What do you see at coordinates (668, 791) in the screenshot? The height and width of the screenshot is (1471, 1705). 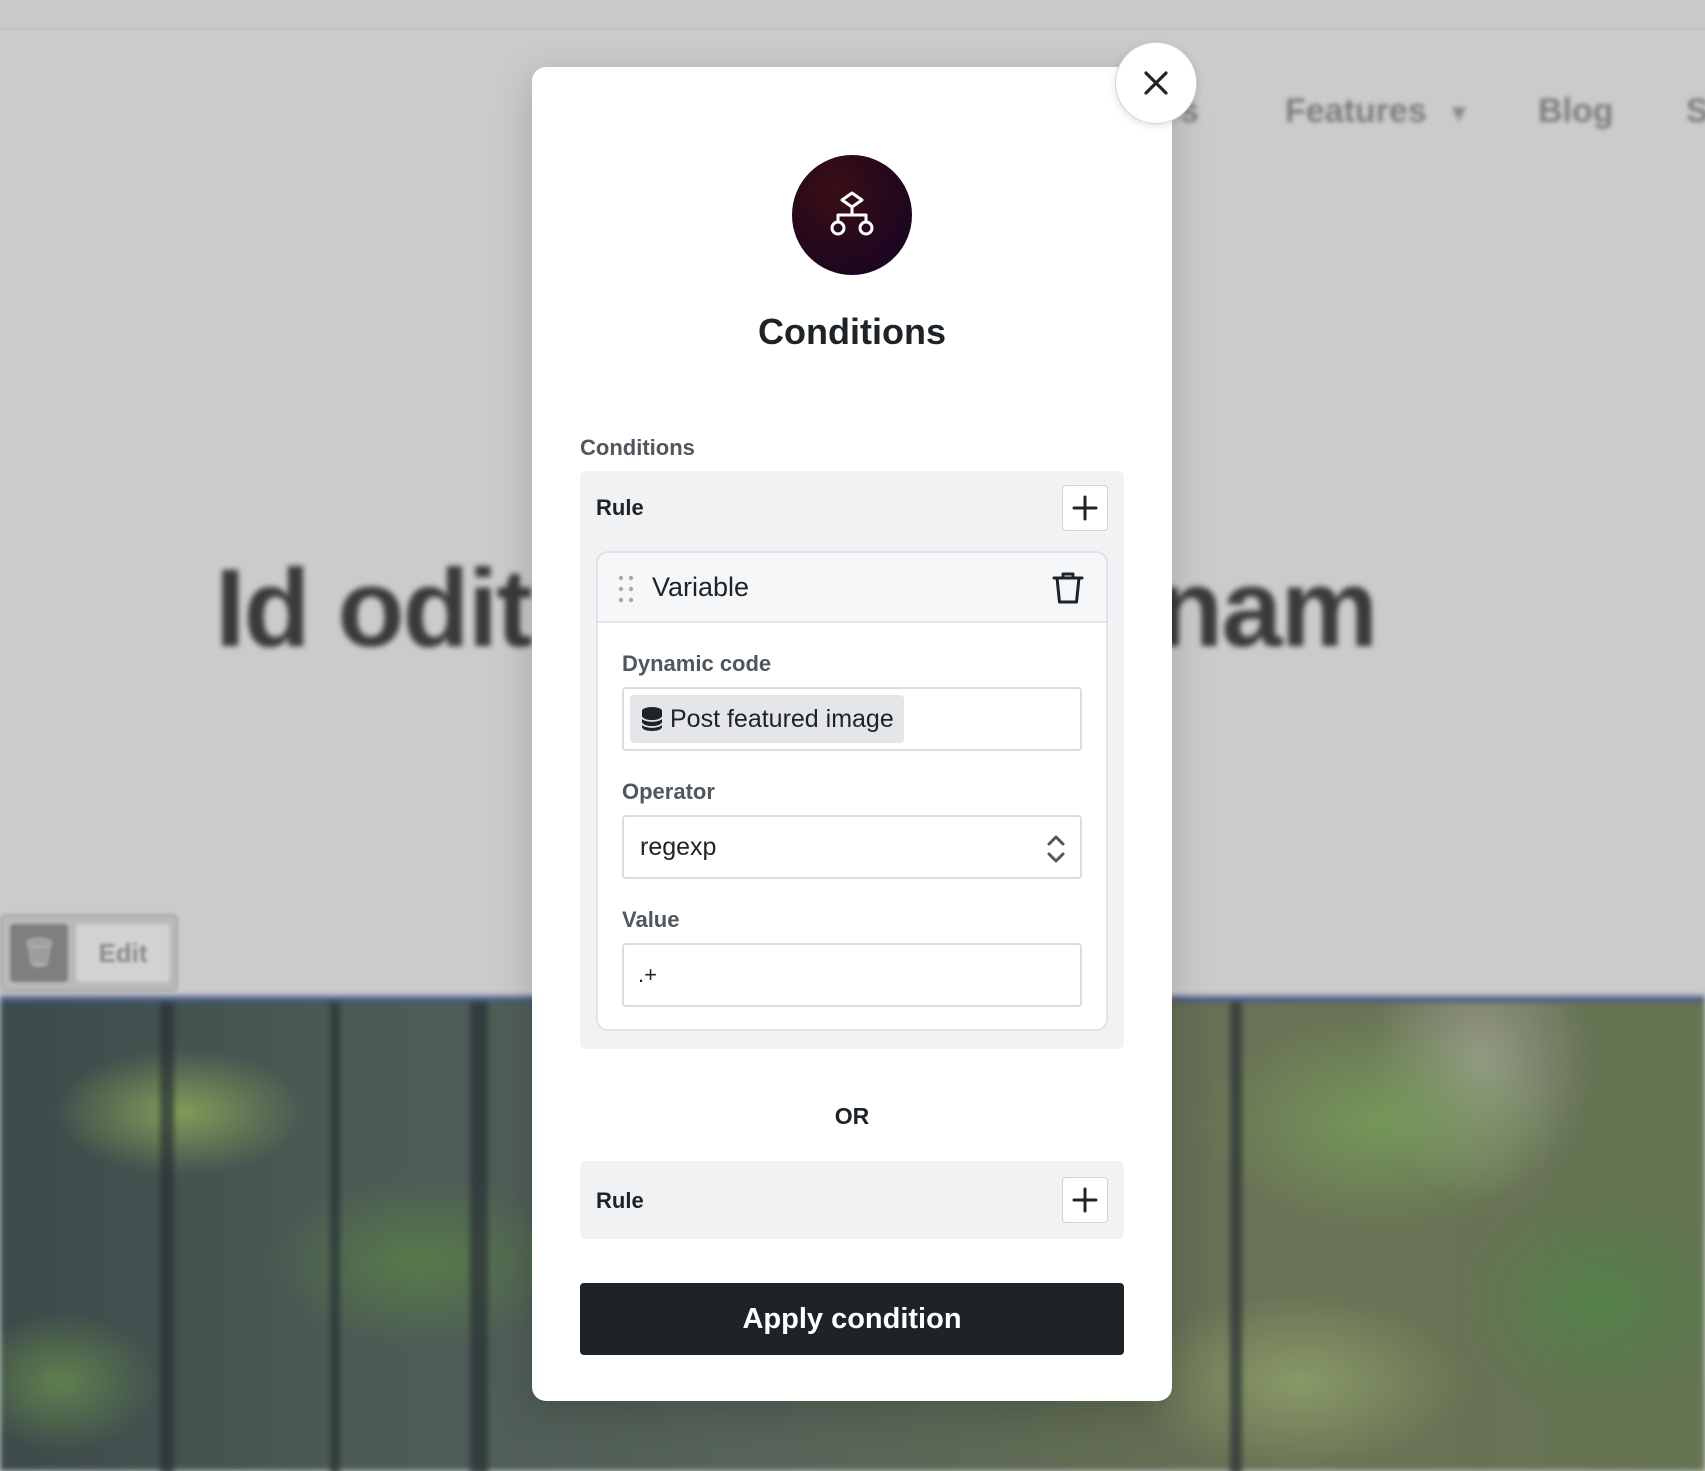 I see `operator-label: Operator` at bounding box center [668, 791].